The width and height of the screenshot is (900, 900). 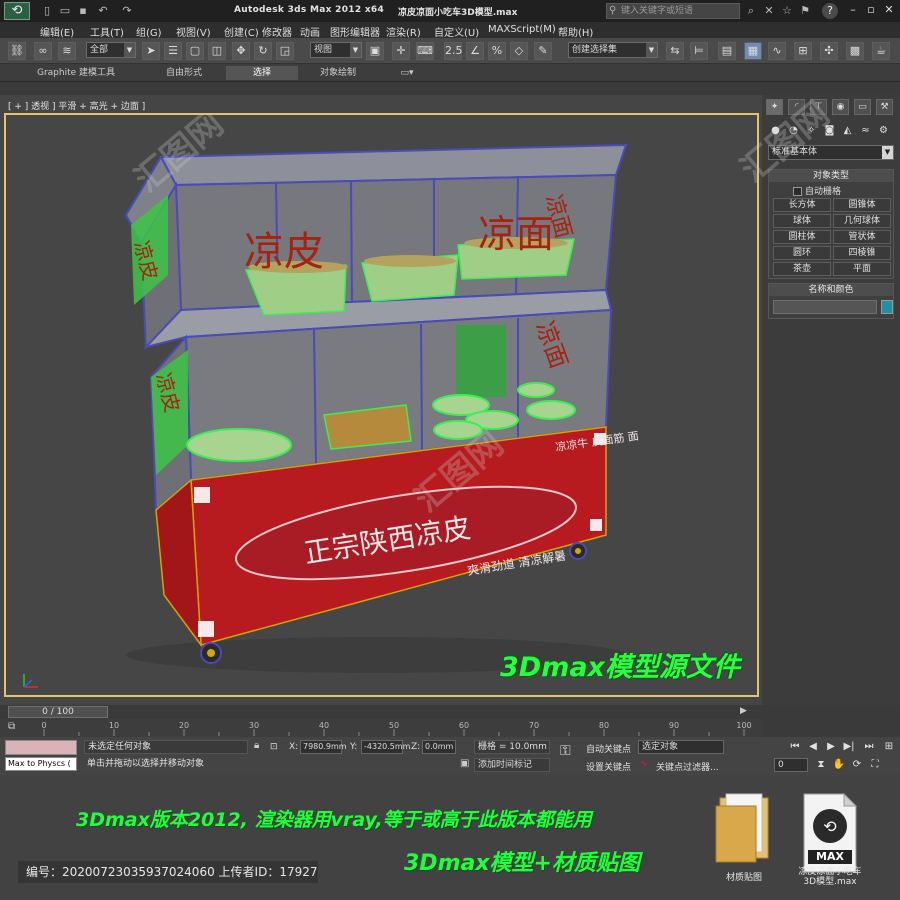 I want to click on lights-icon: ✧, so click(x=811, y=130).